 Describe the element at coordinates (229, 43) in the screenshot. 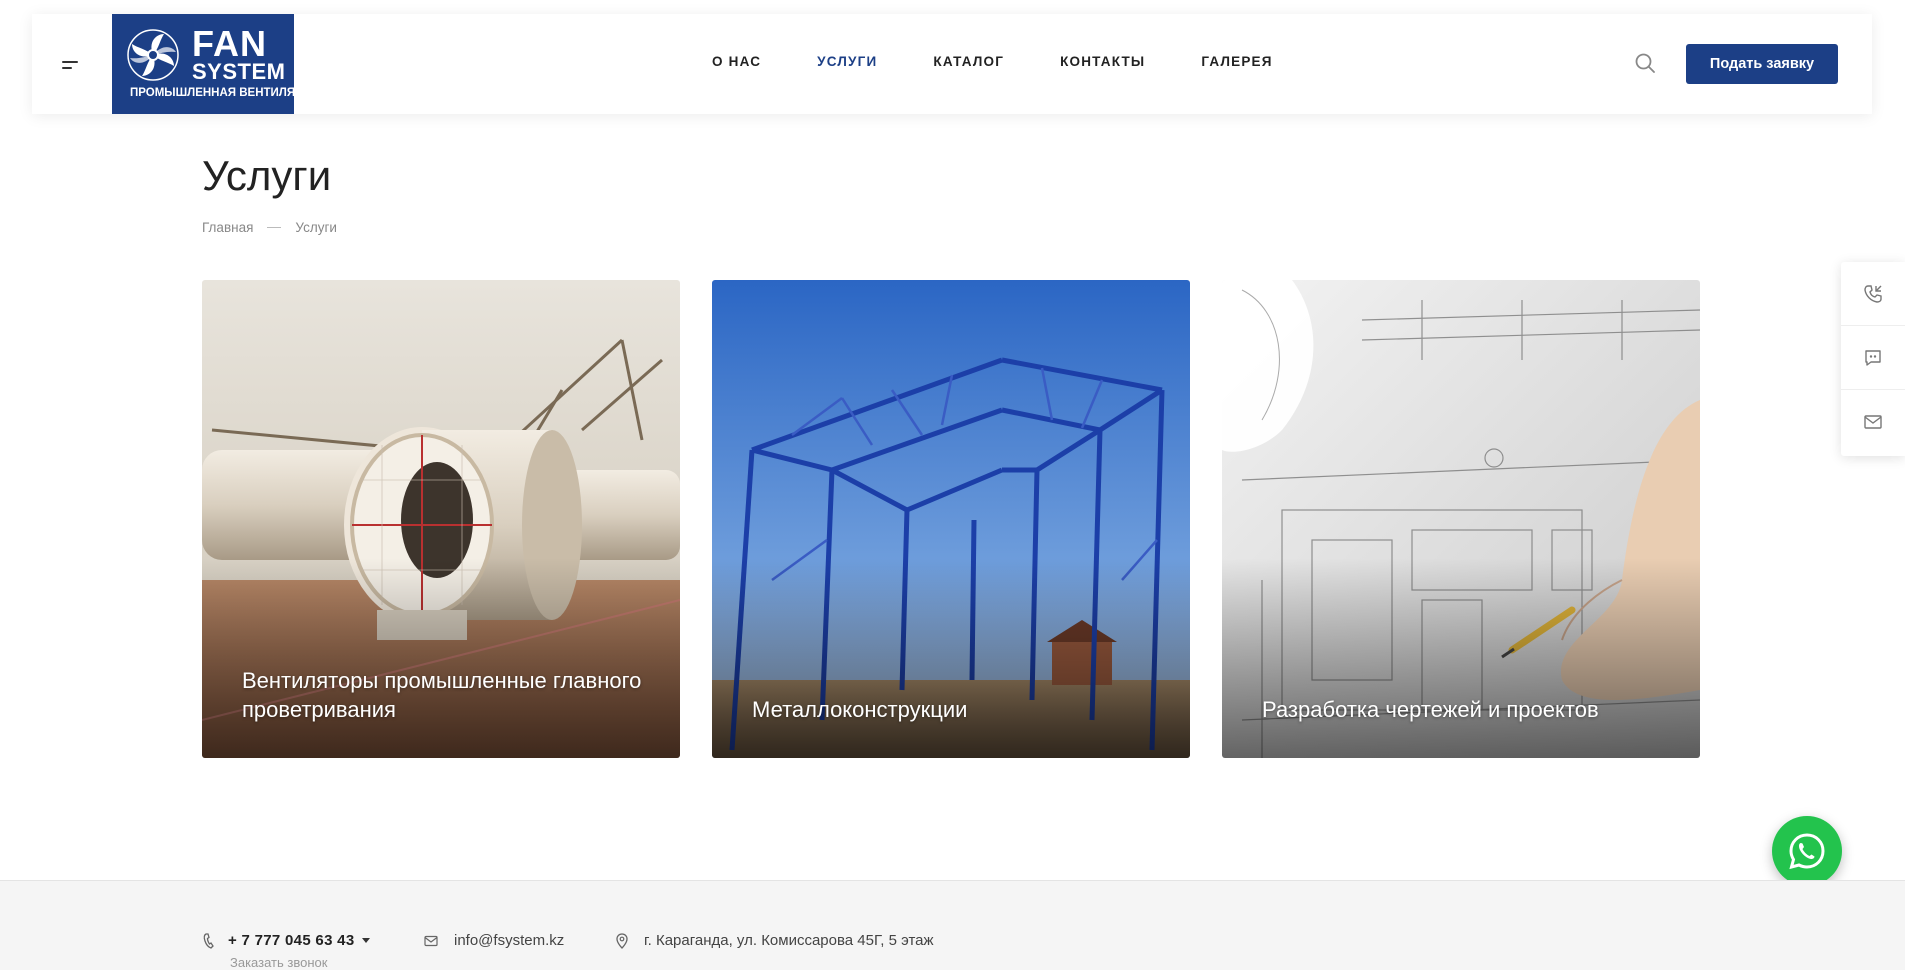

I see `logo-name-line1: FAN` at that location.